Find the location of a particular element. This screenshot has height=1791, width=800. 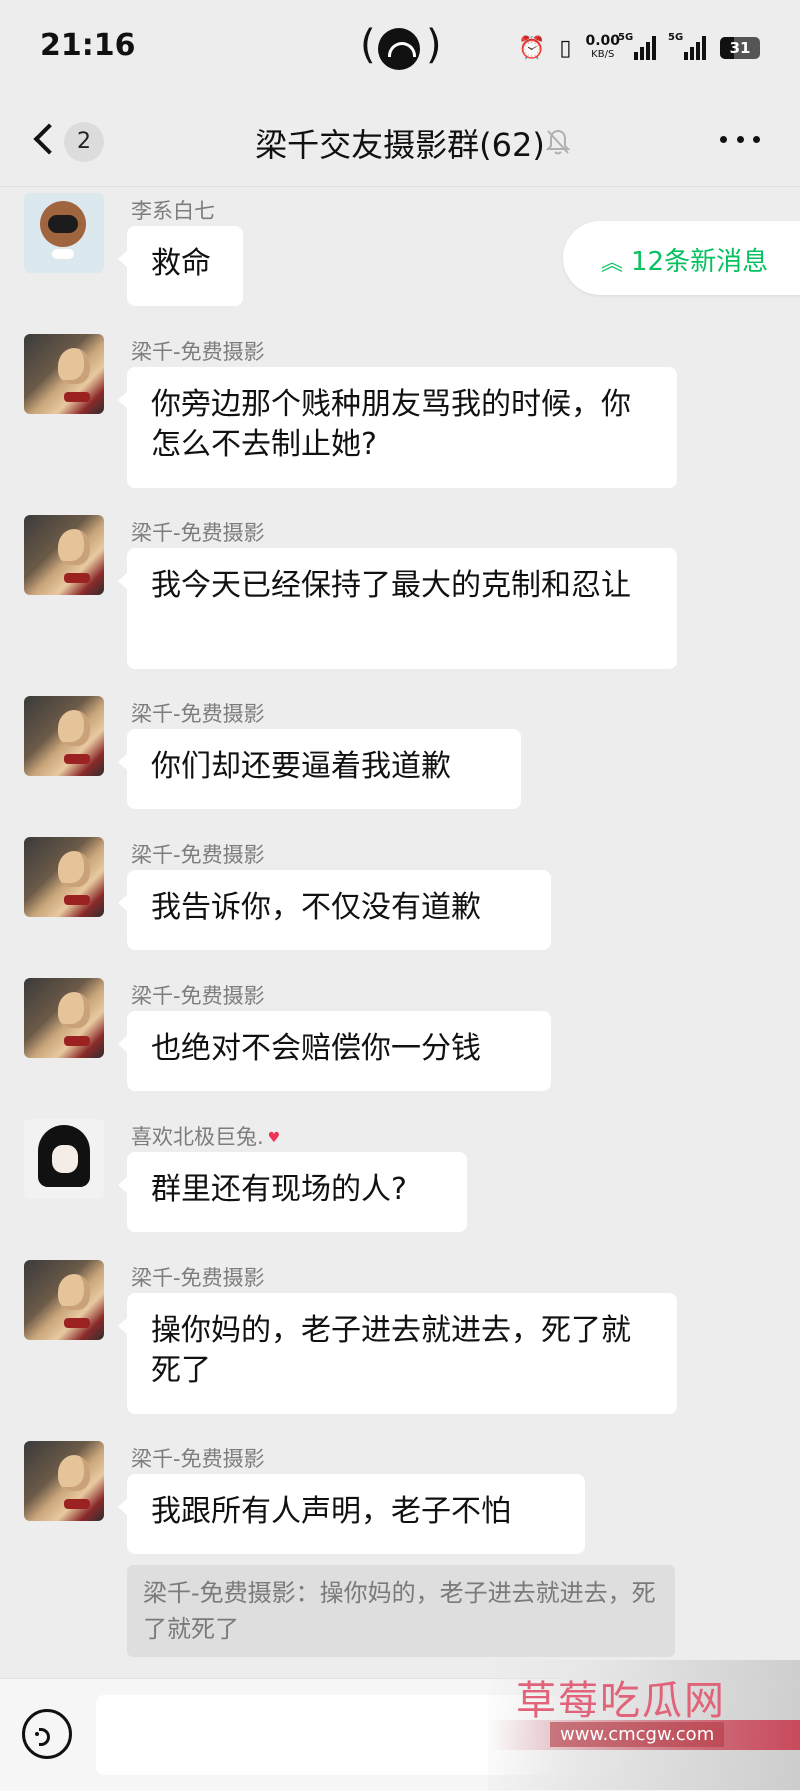

voice-input-button is located at coordinates (47, 1734).